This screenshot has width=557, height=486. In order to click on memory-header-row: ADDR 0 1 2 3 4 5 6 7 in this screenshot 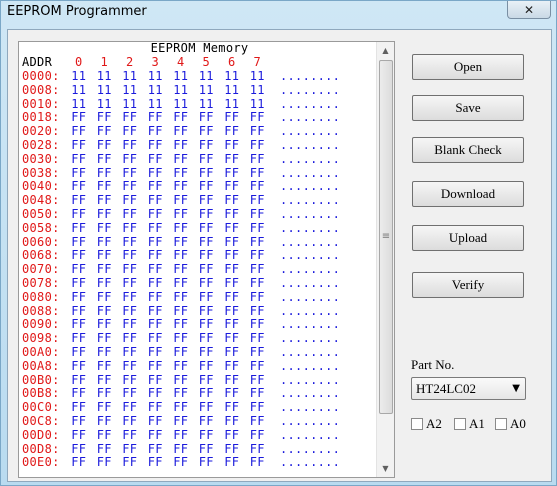, I will do `click(197, 62)`.